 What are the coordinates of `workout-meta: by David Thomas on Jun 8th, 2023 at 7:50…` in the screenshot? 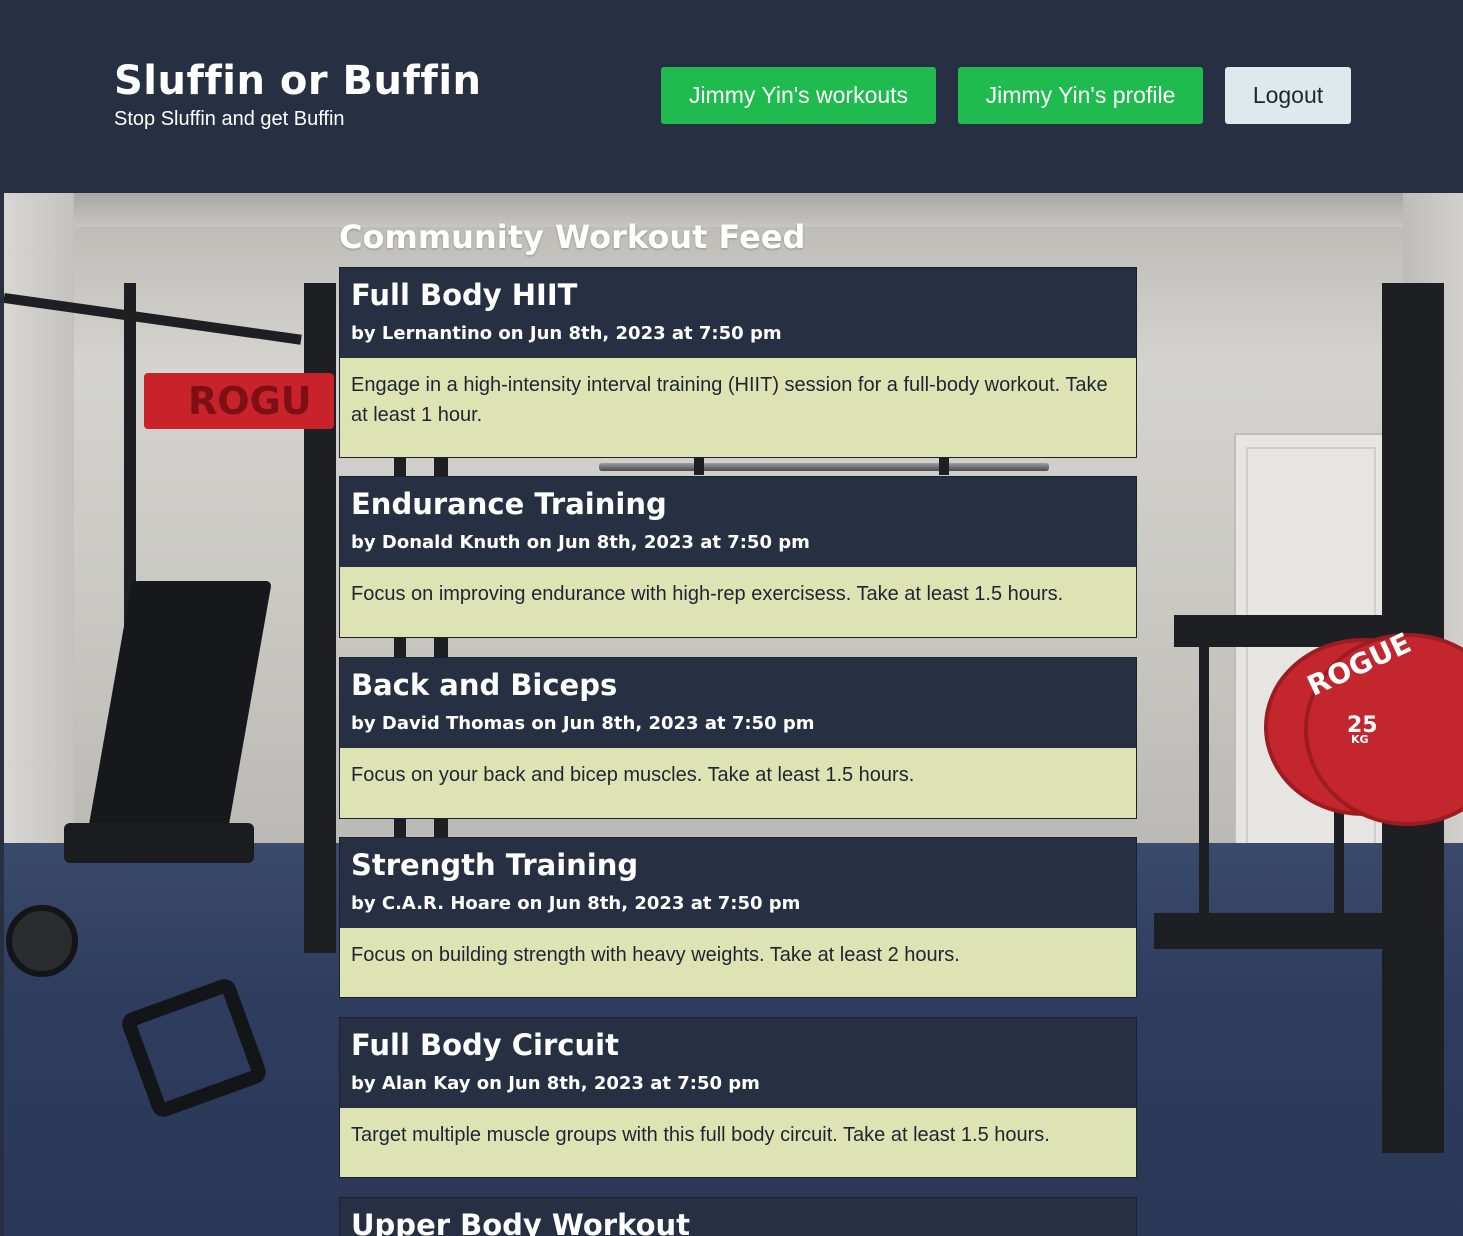 It's located at (583, 723).